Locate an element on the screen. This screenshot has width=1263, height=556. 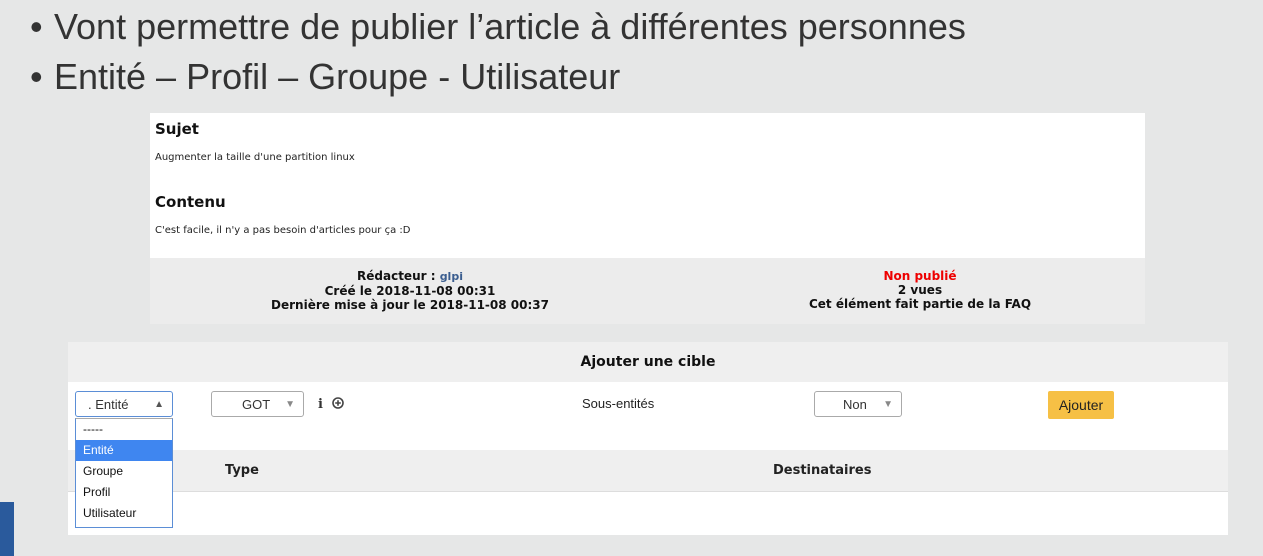
updated-date: Dernière mise à jour le 2018-11-08 00:37 is located at coordinates (410, 305).